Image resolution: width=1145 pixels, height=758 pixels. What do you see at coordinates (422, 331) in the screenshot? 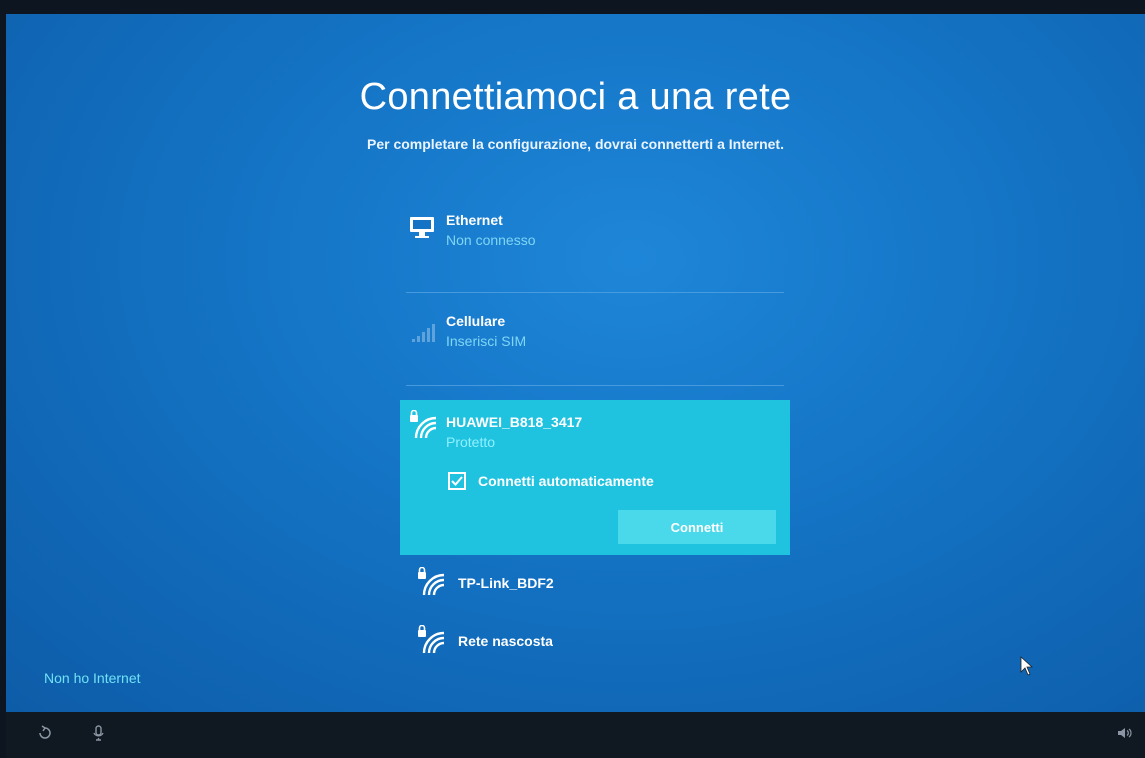
I see `cellular-signal-icon` at bounding box center [422, 331].